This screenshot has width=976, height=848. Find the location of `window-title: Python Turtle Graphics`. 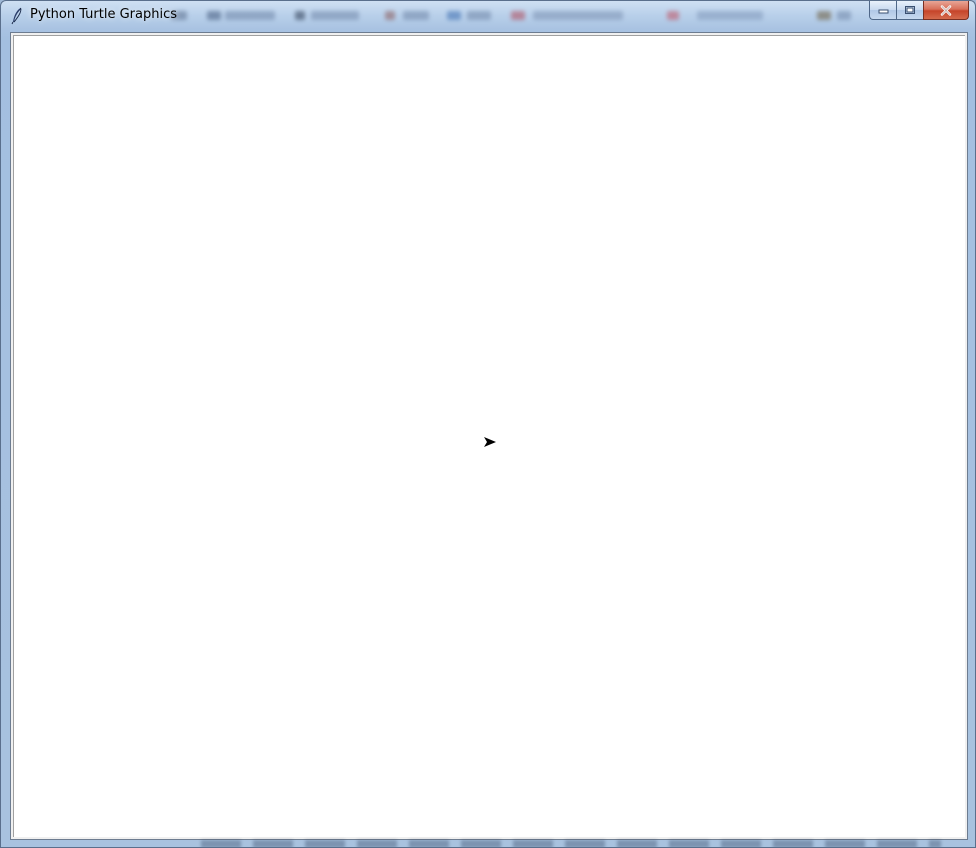

window-title: Python Turtle Graphics is located at coordinates (103, 14).